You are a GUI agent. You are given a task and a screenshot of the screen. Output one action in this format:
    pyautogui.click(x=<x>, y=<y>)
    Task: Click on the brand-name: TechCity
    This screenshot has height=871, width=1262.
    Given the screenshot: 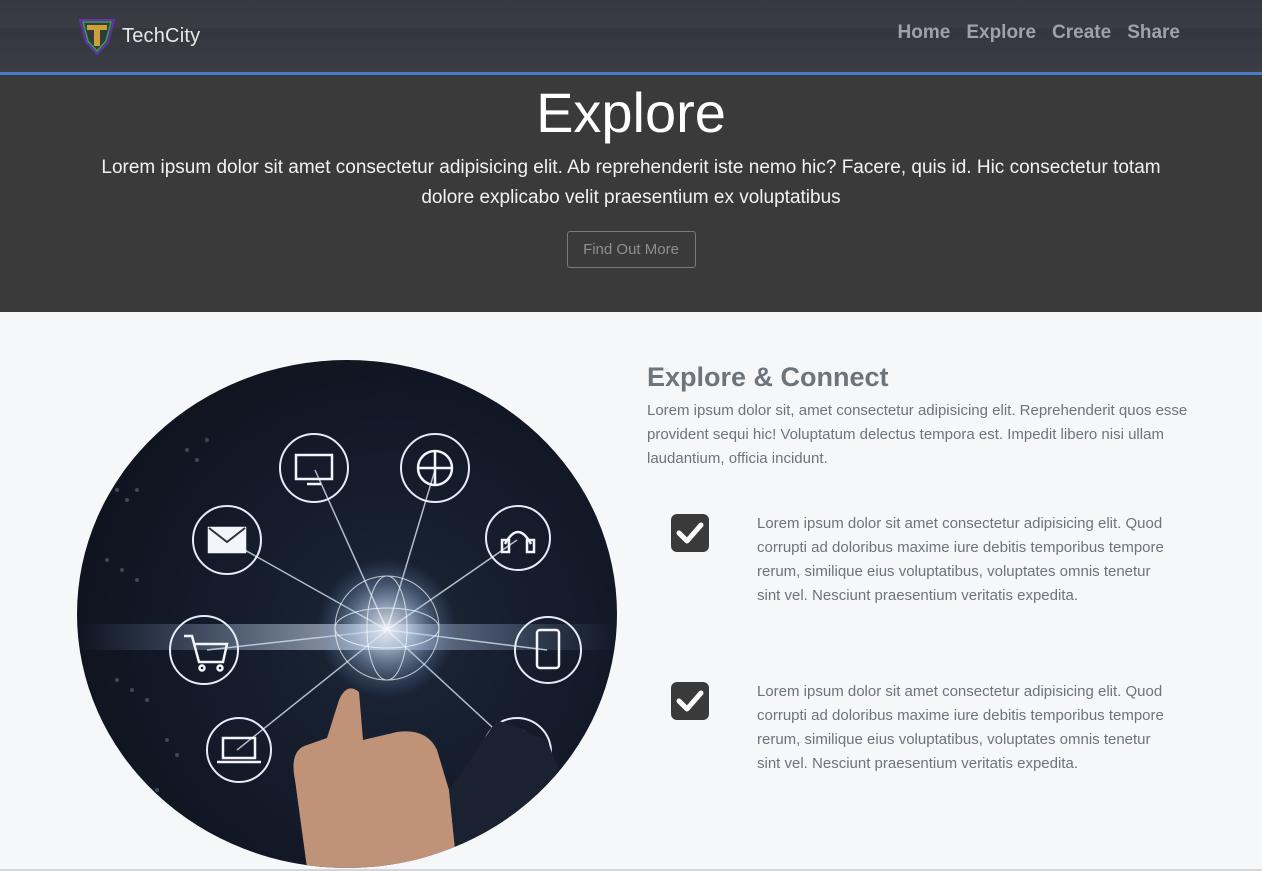 What is the action you would take?
    pyautogui.click(x=161, y=35)
    